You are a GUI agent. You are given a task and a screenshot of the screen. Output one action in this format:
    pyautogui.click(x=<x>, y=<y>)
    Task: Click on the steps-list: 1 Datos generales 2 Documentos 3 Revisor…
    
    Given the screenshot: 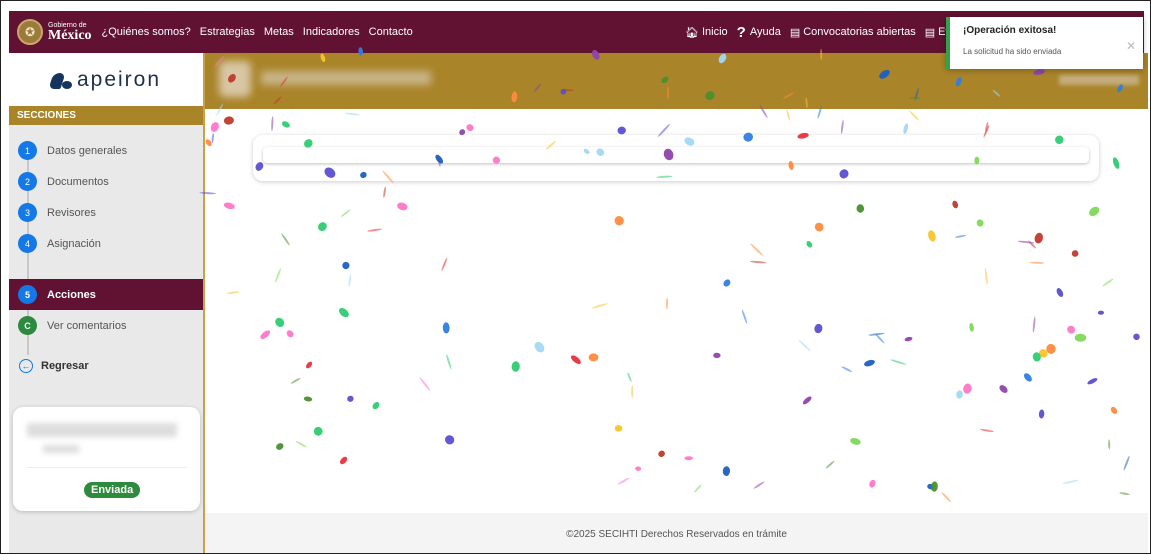 What is the action you would take?
    pyautogui.click(x=106, y=240)
    